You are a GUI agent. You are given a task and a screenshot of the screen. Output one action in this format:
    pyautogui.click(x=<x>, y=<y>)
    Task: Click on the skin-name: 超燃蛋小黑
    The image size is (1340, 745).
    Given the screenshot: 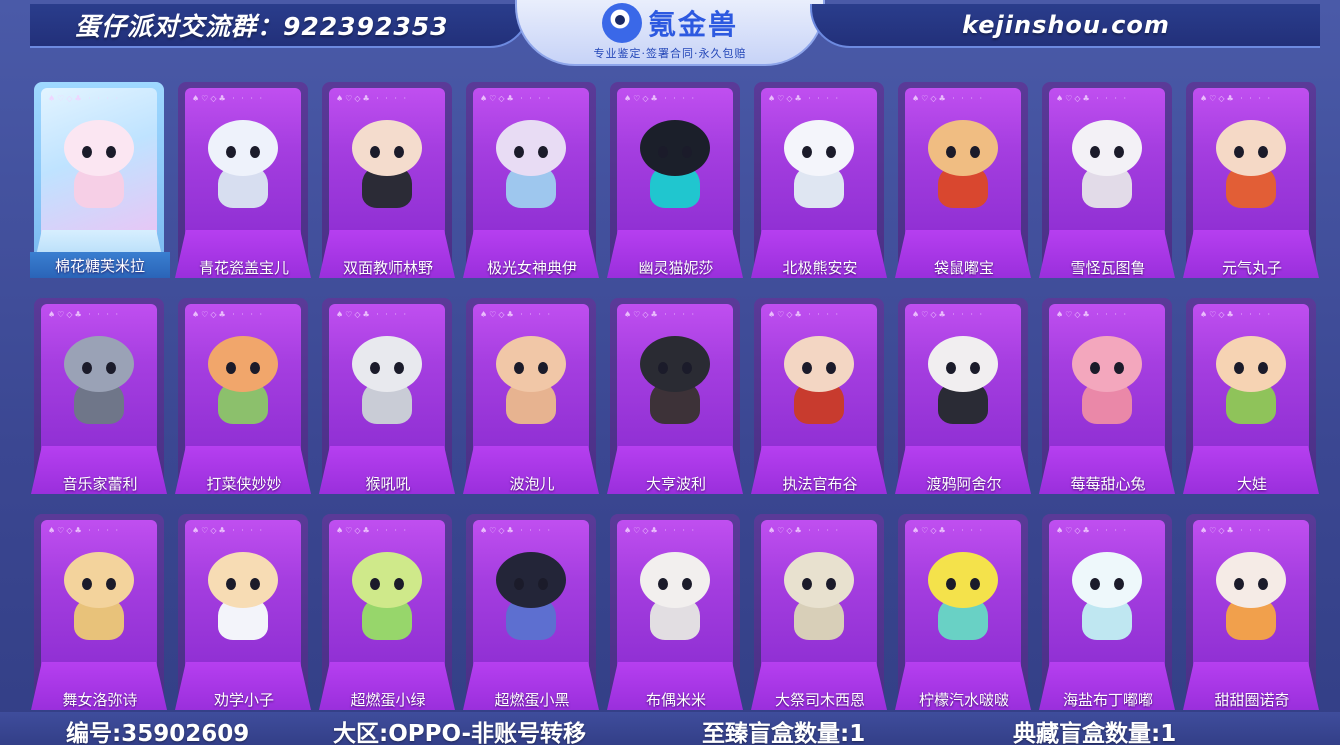 What is the action you would take?
    pyautogui.click(x=532, y=699)
    